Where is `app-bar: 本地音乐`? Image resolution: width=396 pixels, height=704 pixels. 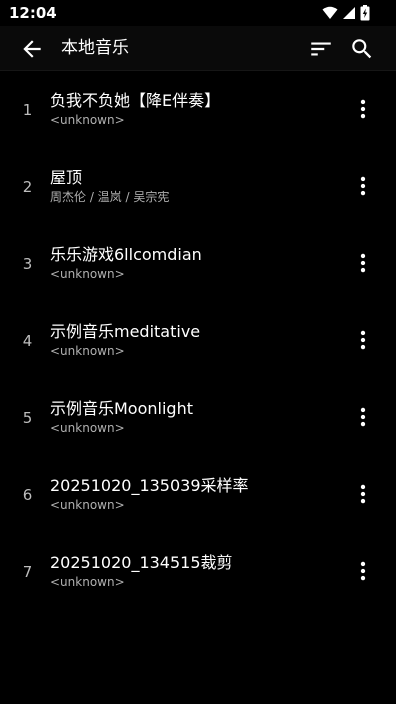
app-bar: 本地音乐 is located at coordinates (198, 48).